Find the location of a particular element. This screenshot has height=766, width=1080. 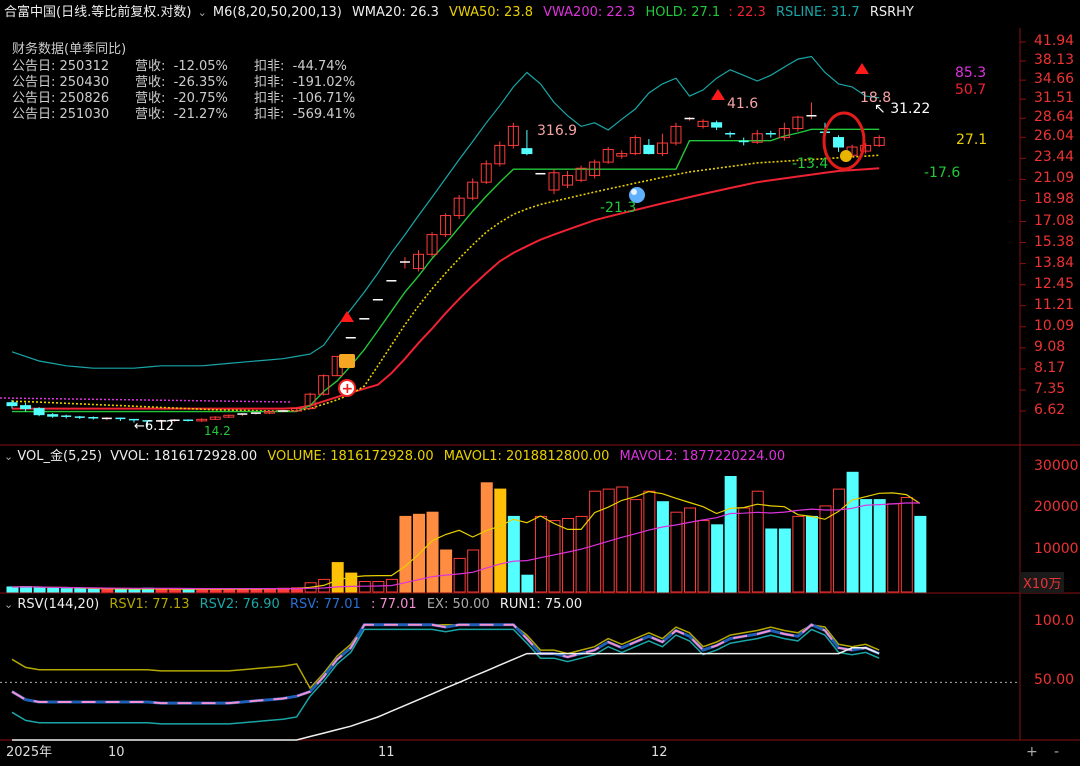

price-tick: 9.08 is located at coordinates (1050, 346).